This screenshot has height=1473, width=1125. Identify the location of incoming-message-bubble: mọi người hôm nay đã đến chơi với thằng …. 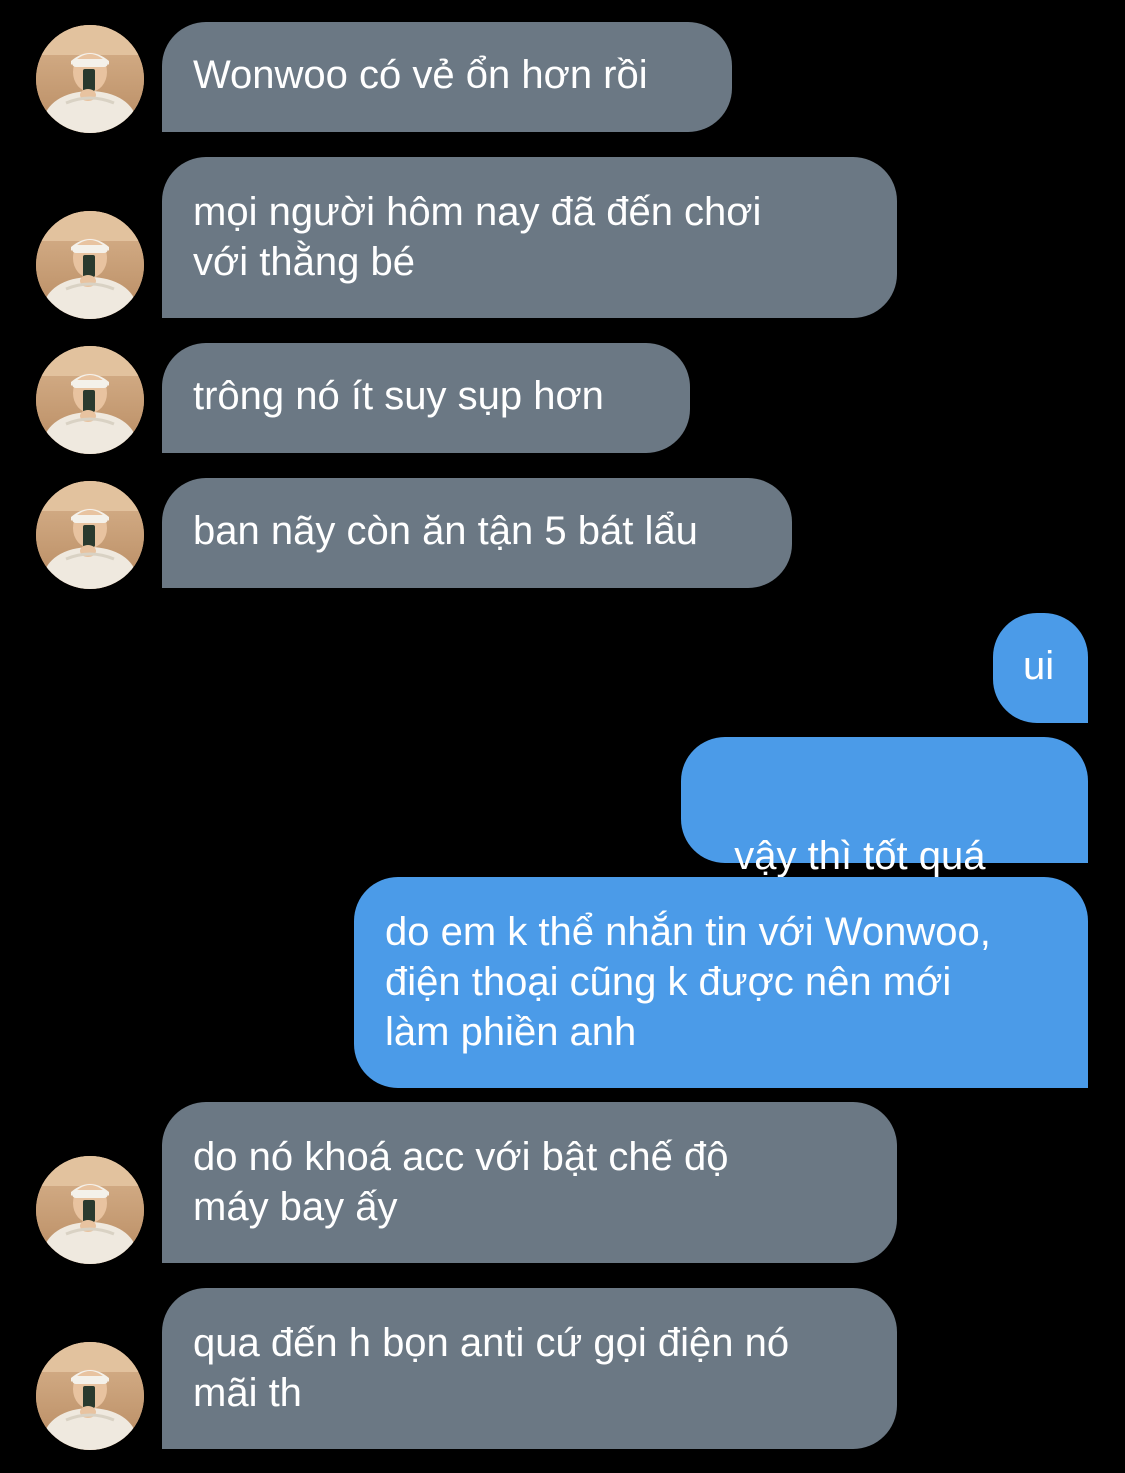
(529, 237).